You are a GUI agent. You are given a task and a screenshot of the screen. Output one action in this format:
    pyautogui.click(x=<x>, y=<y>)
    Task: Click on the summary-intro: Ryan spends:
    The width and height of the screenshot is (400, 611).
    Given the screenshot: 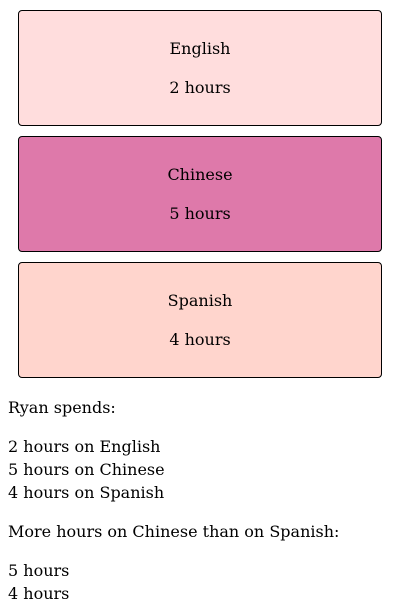 What is the action you would take?
    pyautogui.click(x=62, y=407)
    